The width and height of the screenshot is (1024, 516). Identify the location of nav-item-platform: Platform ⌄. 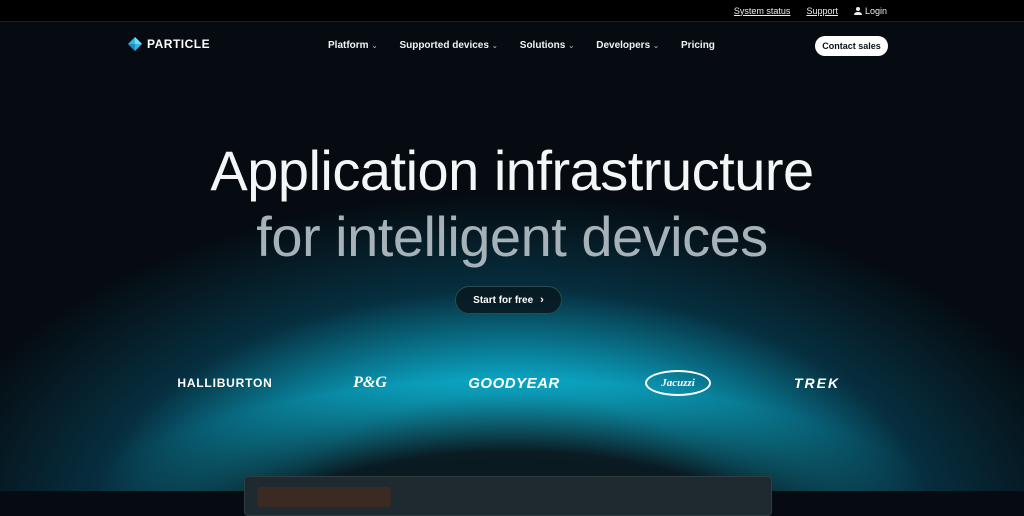
(352, 45).